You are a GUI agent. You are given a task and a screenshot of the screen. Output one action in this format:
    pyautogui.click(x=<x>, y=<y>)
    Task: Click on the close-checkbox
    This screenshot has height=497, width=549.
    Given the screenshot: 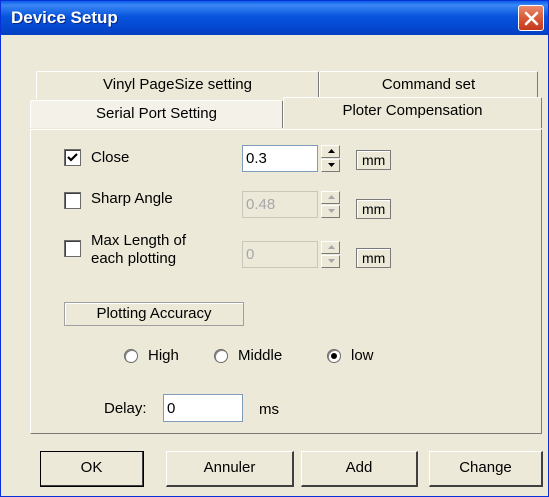 What is the action you would take?
    pyautogui.click(x=72, y=157)
    